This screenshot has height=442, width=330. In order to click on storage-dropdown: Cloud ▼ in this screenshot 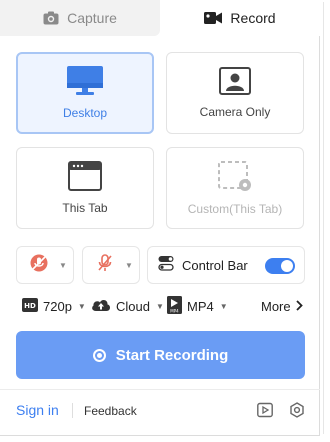, I will do `click(127, 306)`.